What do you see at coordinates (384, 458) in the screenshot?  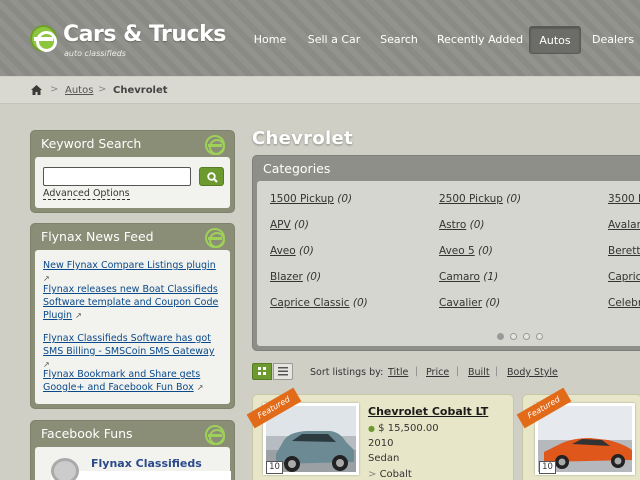 I see `listing-body-style: Sedan` at bounding box center [384, 458].